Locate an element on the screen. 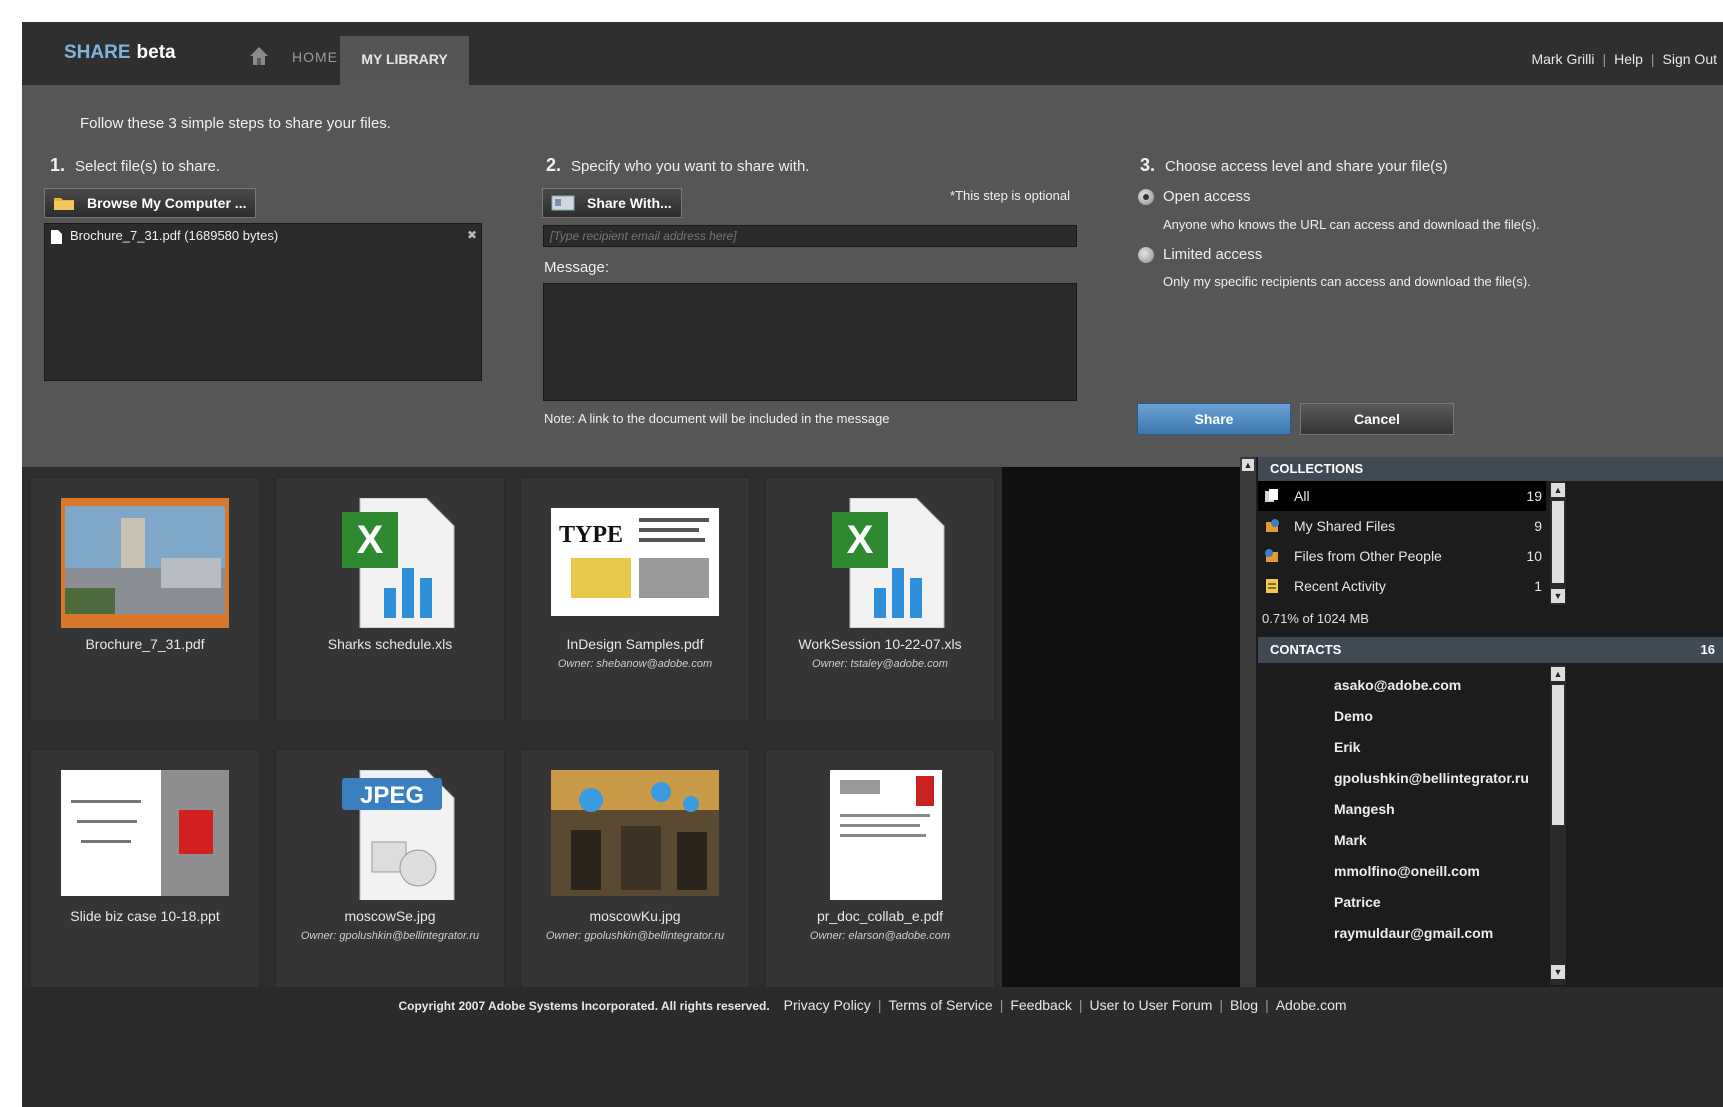 The image size is (1723, 1107). contacts-count: 16 is located at coordinates (1707, 649).